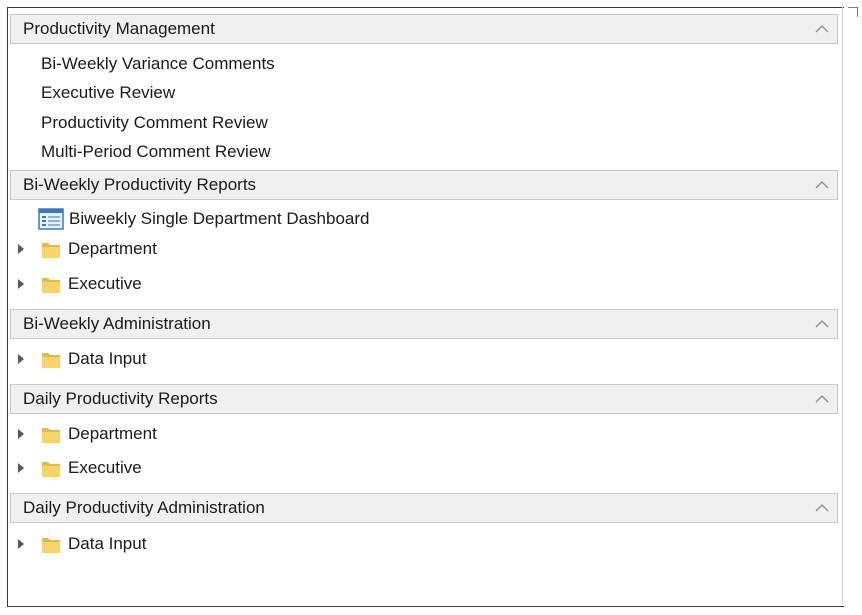  I want to click on dashboard-item: Biweekly Single Department Dashboard, so click(204, 219).